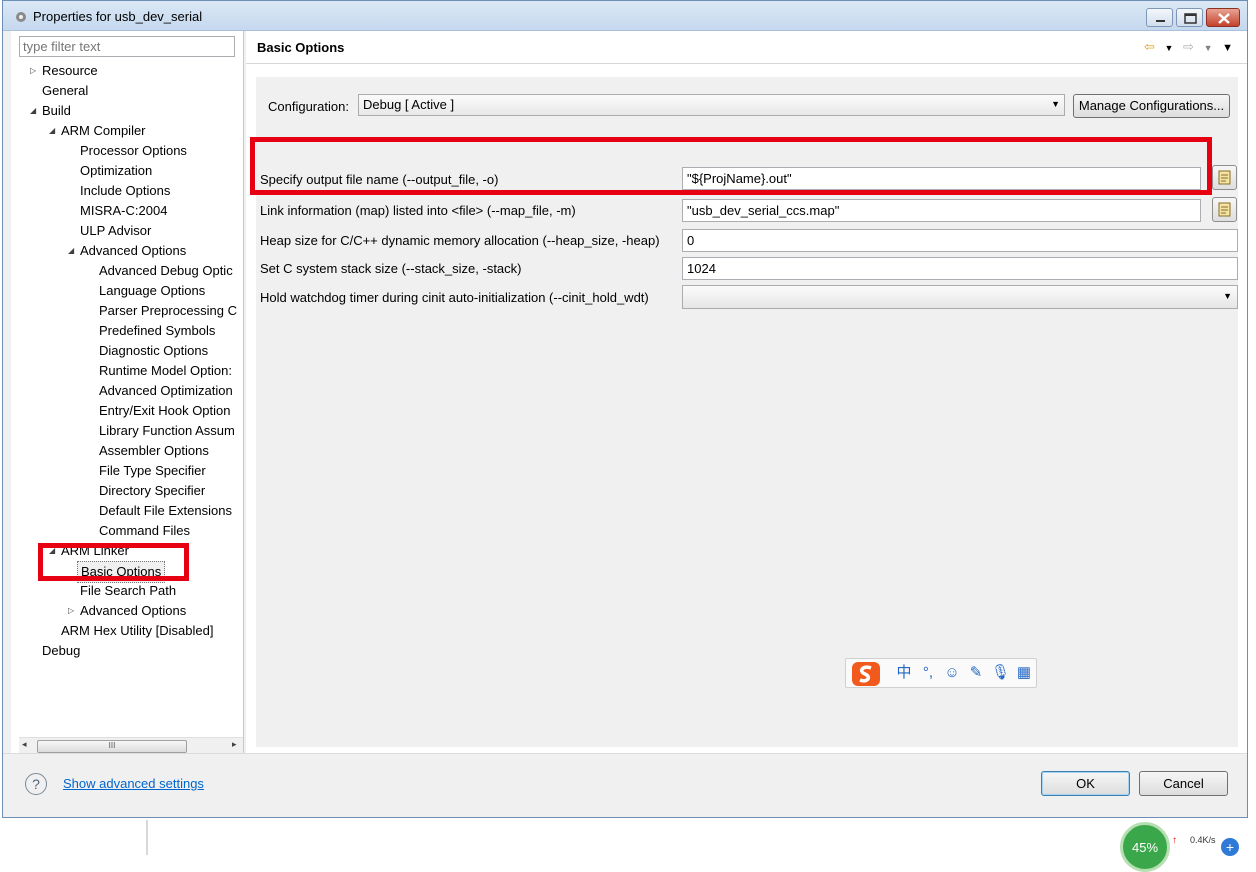 Image resolution: width=1256 pixels, height=872 pixels. Describe the element at coordinates (960, 297) in the screenshot. I see `cinit-hold-wdt-select: ▼` at that location.